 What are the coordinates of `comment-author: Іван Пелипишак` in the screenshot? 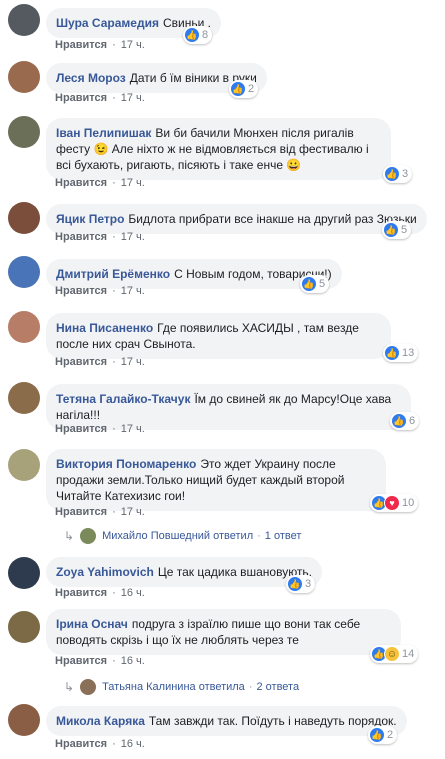 It's located at (103, 133).